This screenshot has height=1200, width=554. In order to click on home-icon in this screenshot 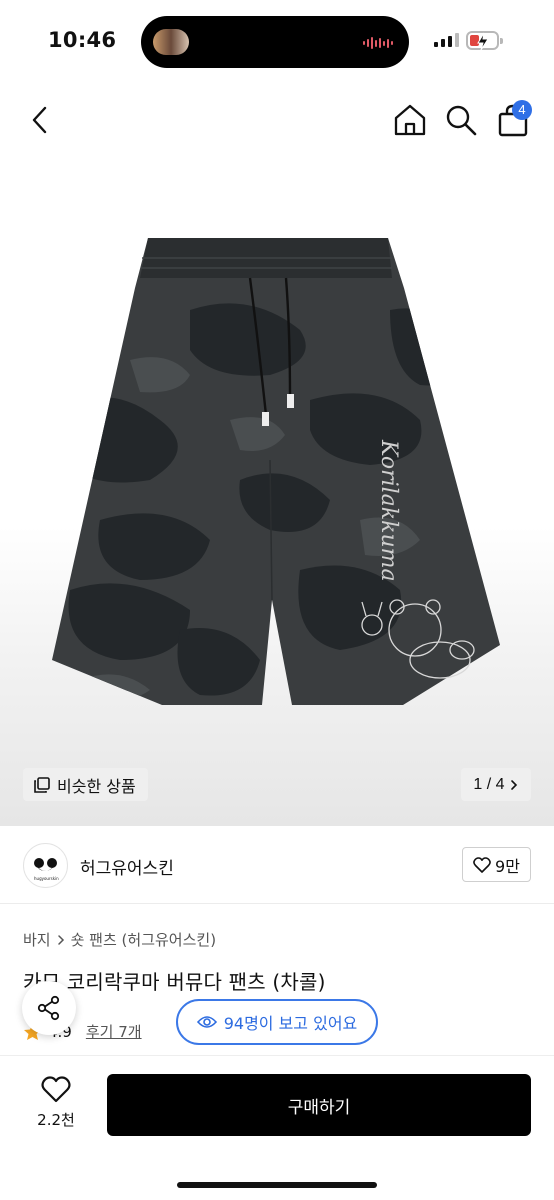, I will do `click(410, 120)`.